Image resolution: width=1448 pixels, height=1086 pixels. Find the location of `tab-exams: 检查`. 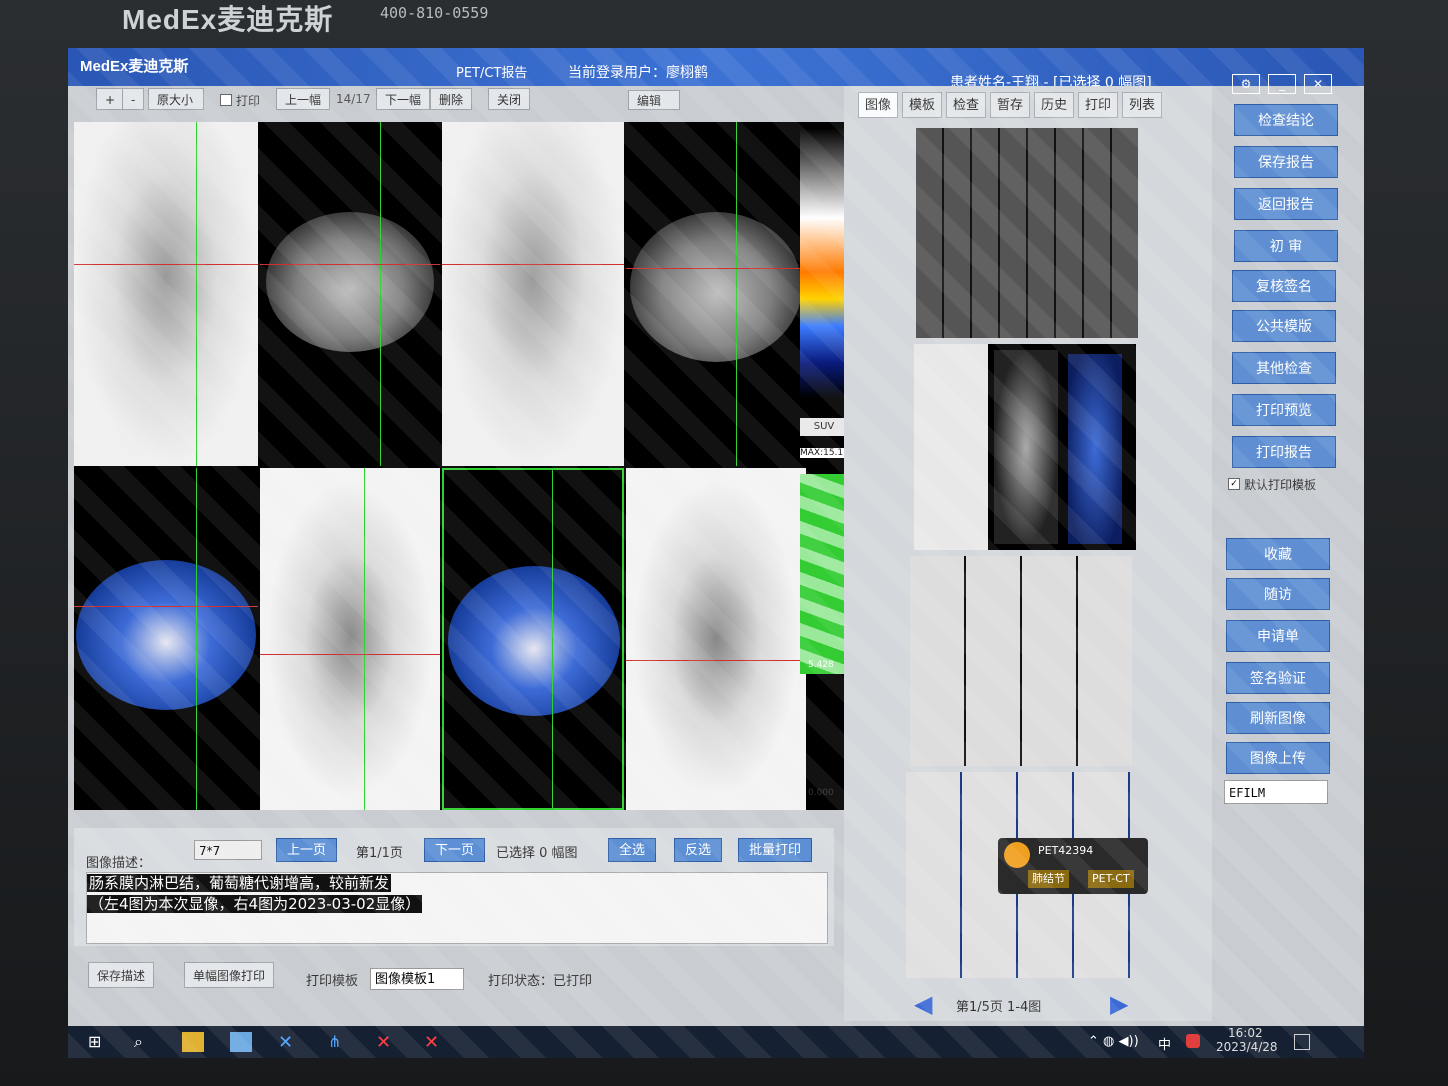

tab-exams: 检查 is located at coordinates (966, 105).